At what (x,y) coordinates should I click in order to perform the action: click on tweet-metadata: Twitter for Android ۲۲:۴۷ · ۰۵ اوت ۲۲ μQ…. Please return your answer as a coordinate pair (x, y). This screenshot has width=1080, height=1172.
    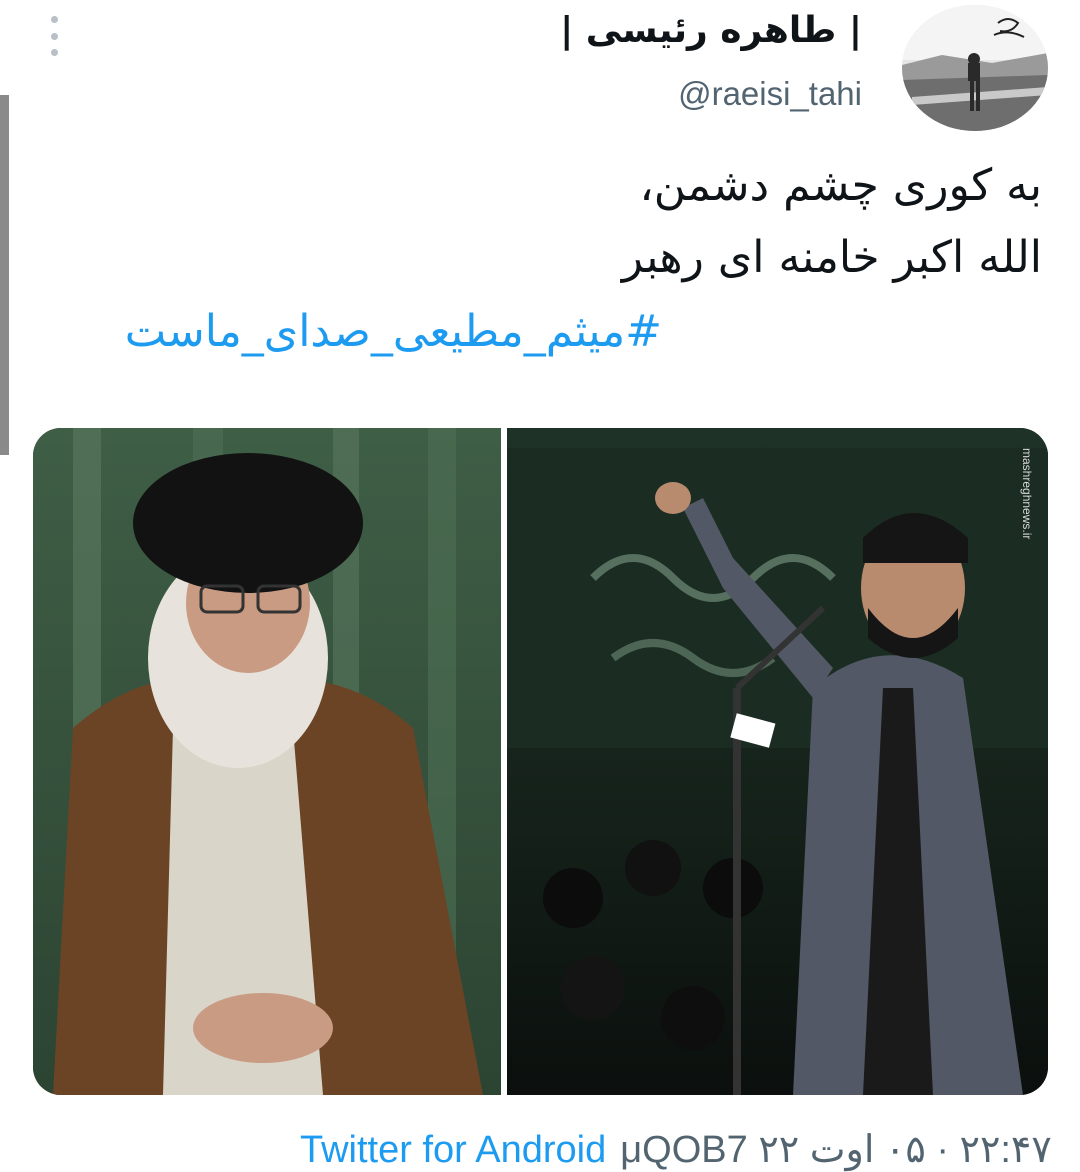
    Looking at the image, I should click on (676, 1149).